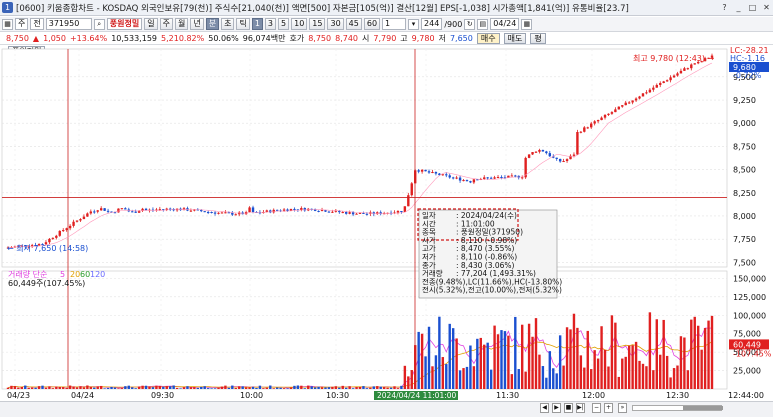 This screenshot has width=773, height=417. I want to click on period-second: 초, so click(228, 24).